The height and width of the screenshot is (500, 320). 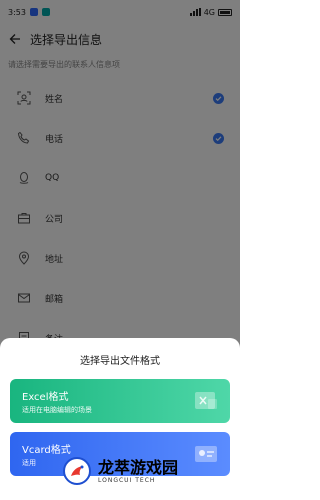 I want to click on option-subtitle: 适用在电脑编辑的场景, so click(x=57, y=410).